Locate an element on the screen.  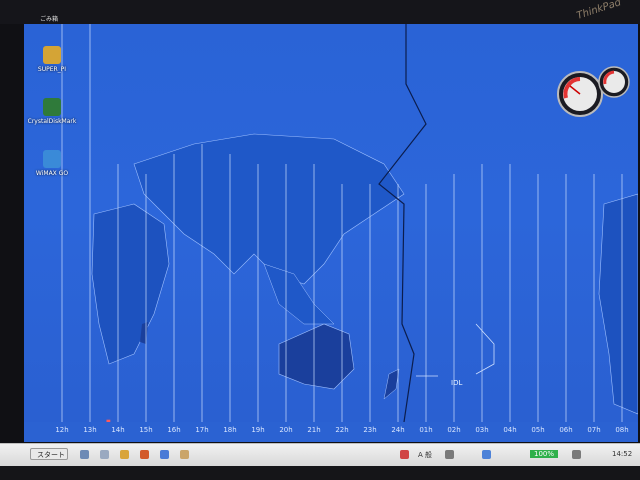
hour-label: 16h is located at coordinates (174, 430).